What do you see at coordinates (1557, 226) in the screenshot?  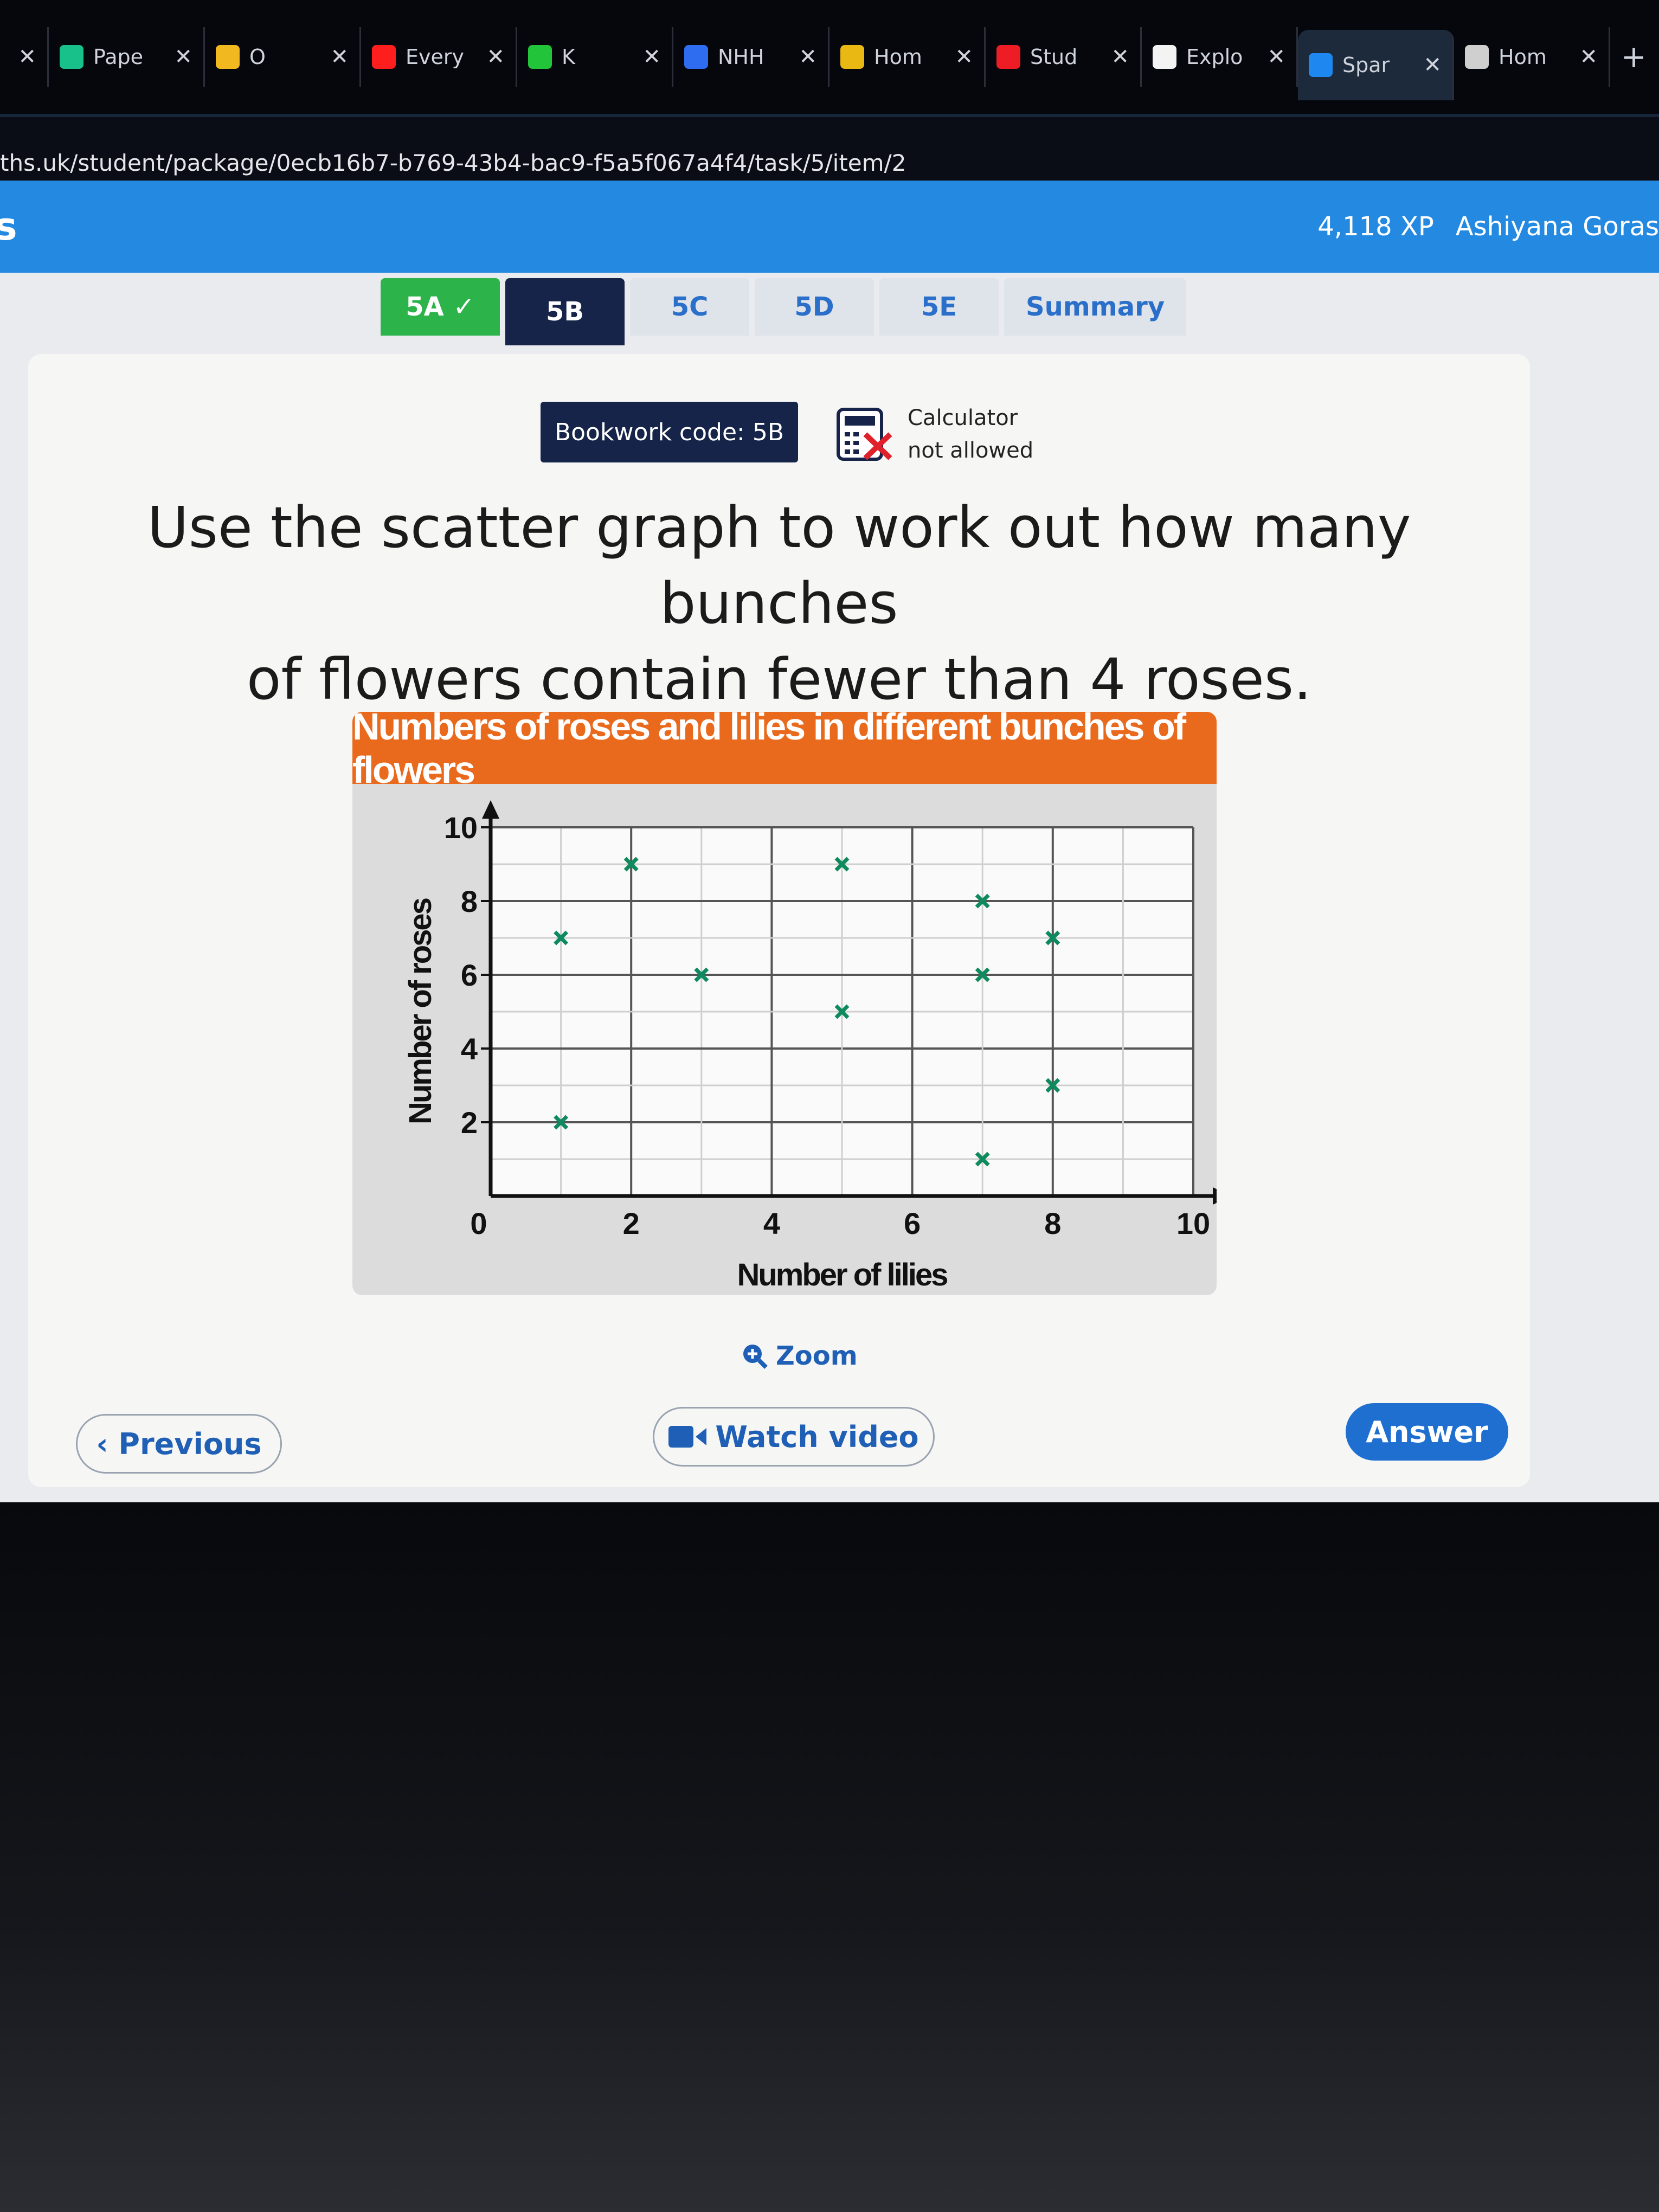 I see `user-name: Ashiyana Goras` at bounding box center [1557, 226].